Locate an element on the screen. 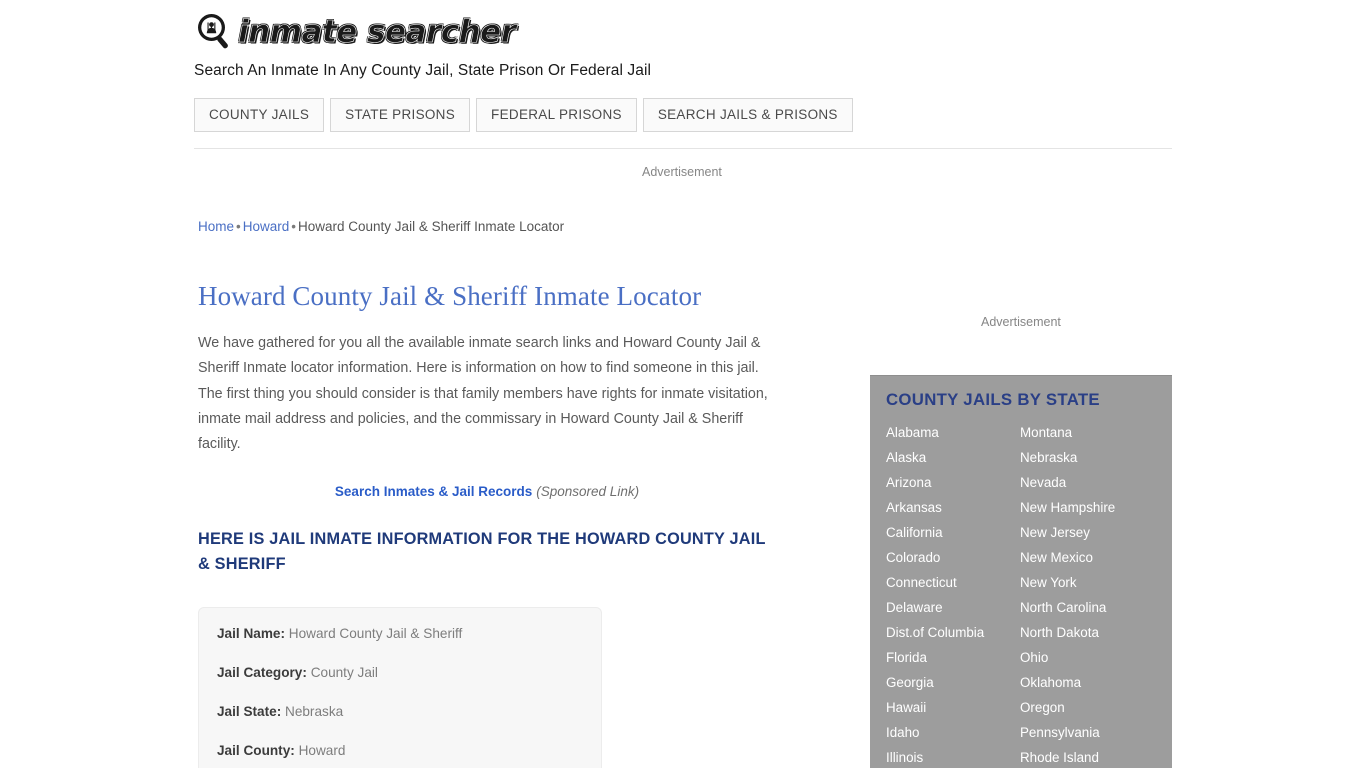  state-link: Georgia is located at coordinates (953, 682).